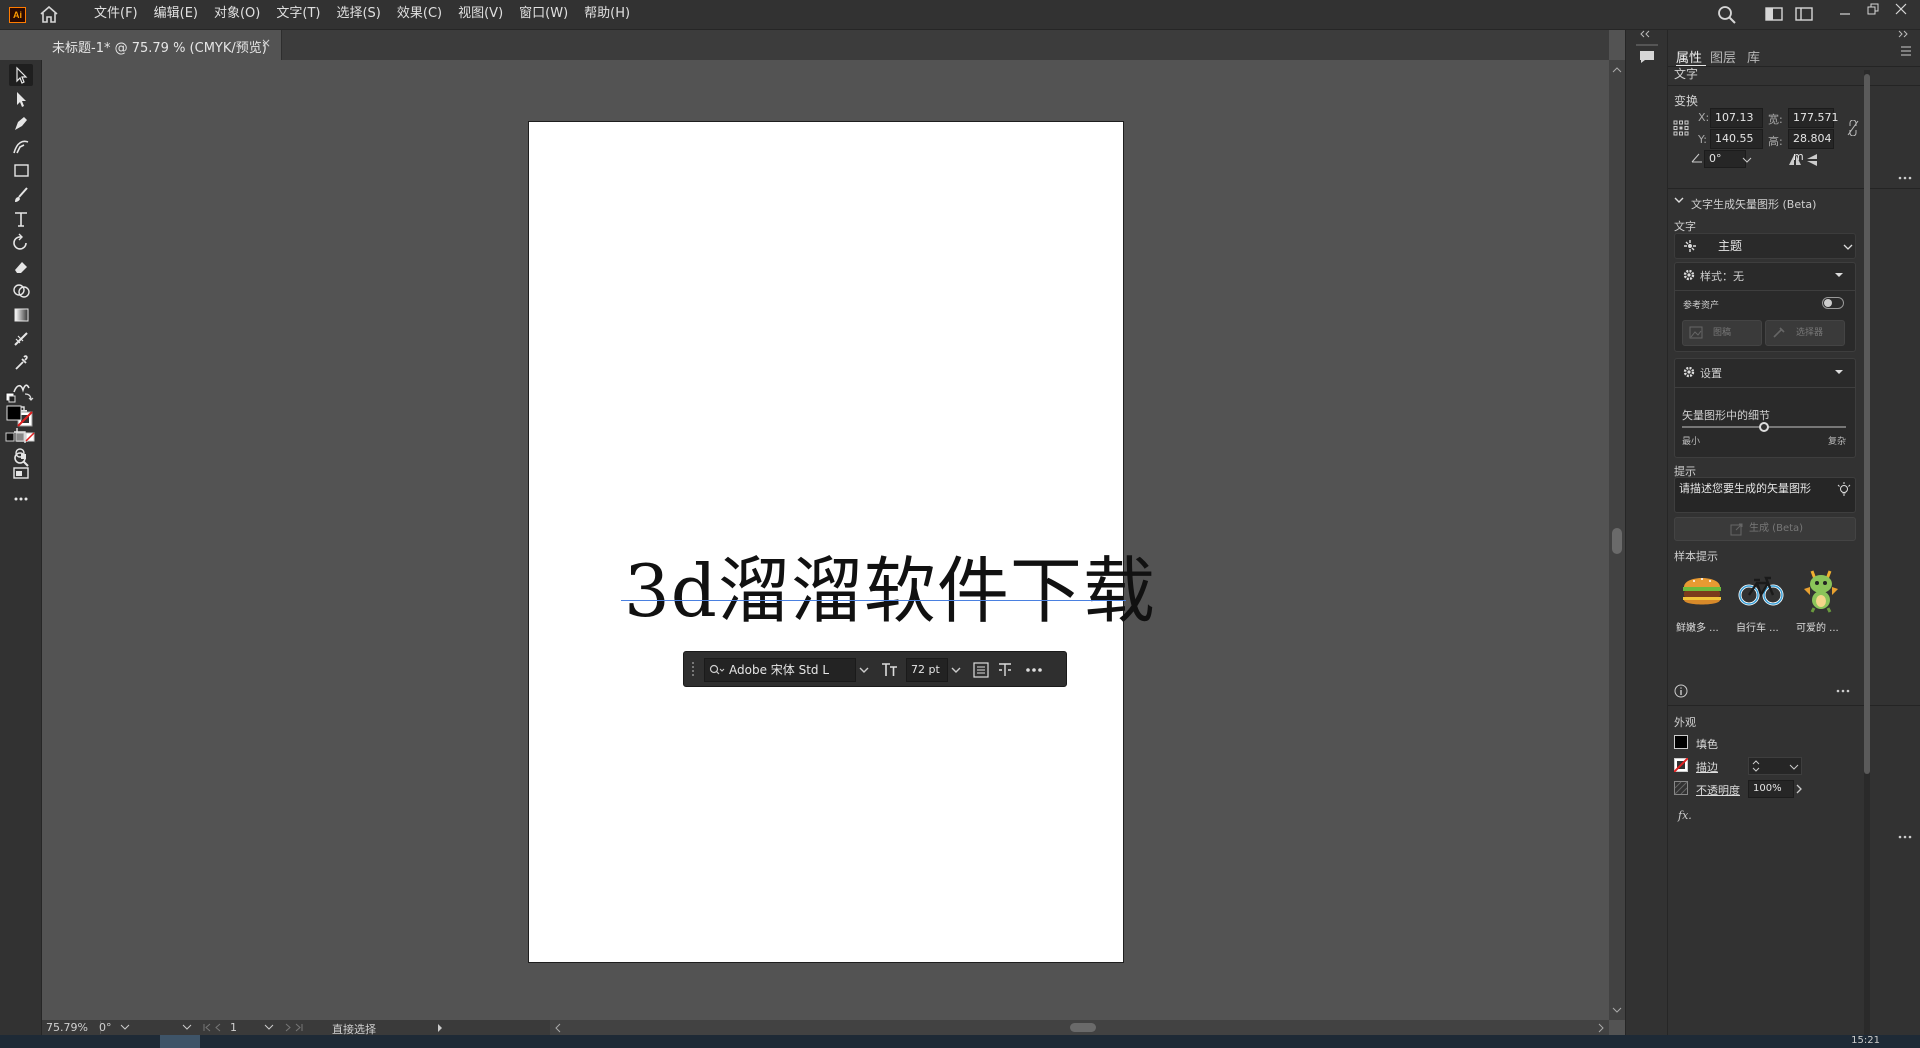 This screenshot has width=1920, height=1048. Describe the element at coordinates (1685, 815) in the screenshot. I see `fx-icon: fx.` at that location.